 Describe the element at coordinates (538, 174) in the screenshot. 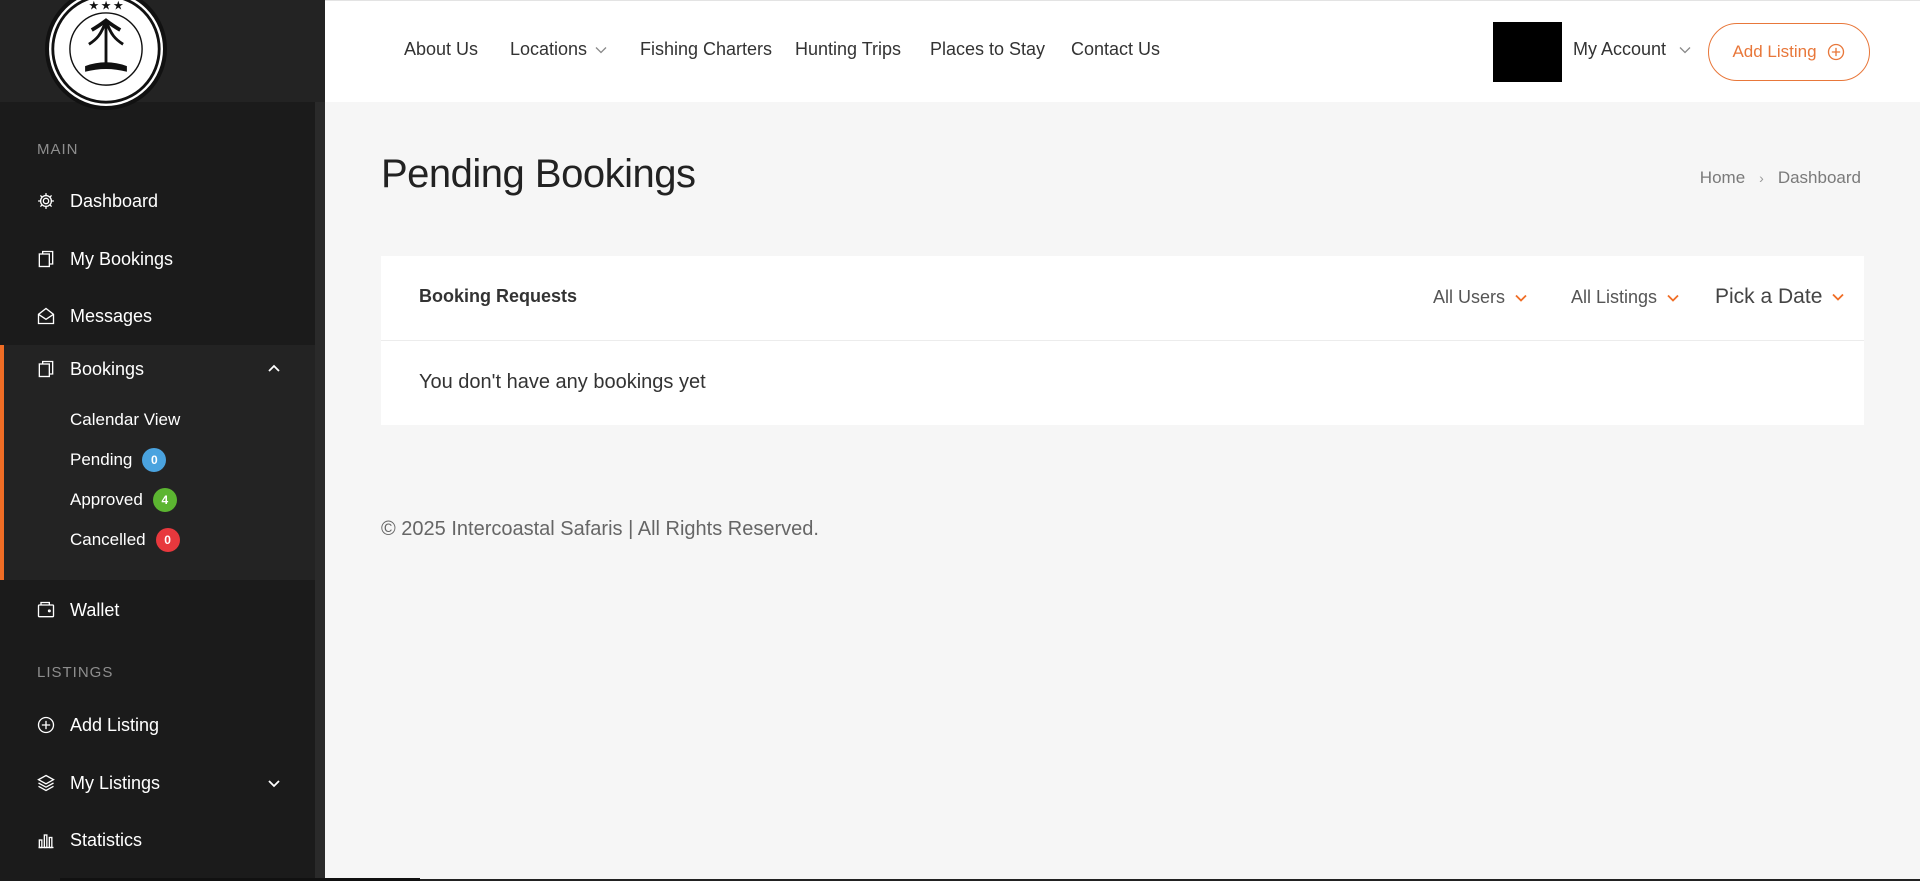

I see `page-title: Pending Bookings` at that location.